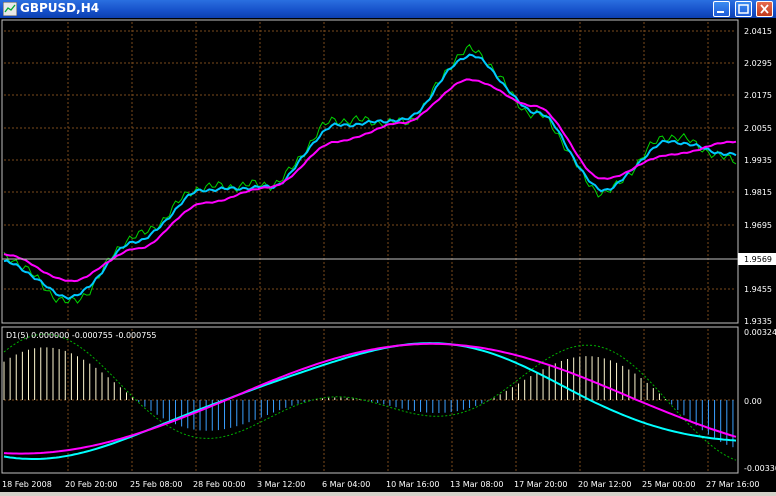 Image resolution: width=776 pixels, height=496 pixels. I want to click on indicator-value-label: 0.00324, so click(760, 332).